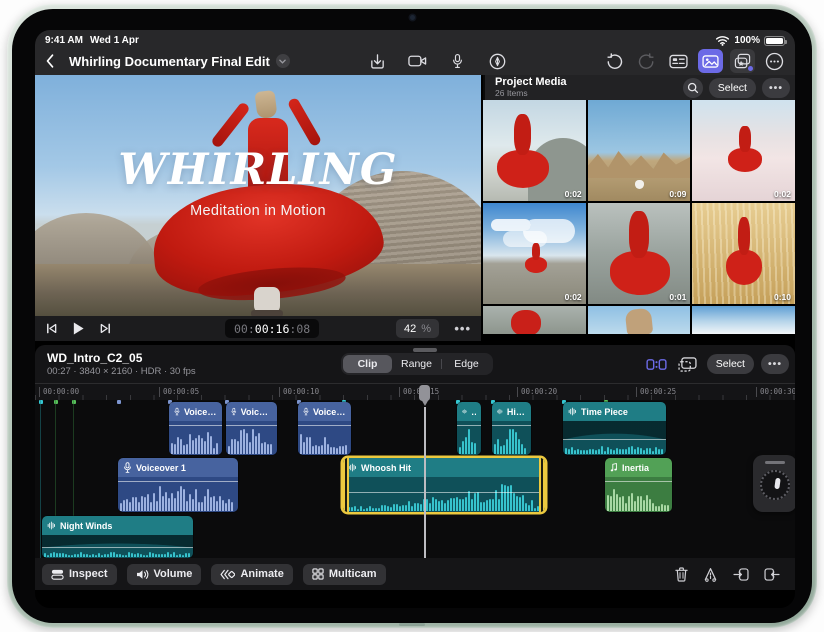 This screenshot has width=824, height=632. Describe the element at coordinates (252, 574) in the screenshot. I see `animate-button: Animate` at that location.